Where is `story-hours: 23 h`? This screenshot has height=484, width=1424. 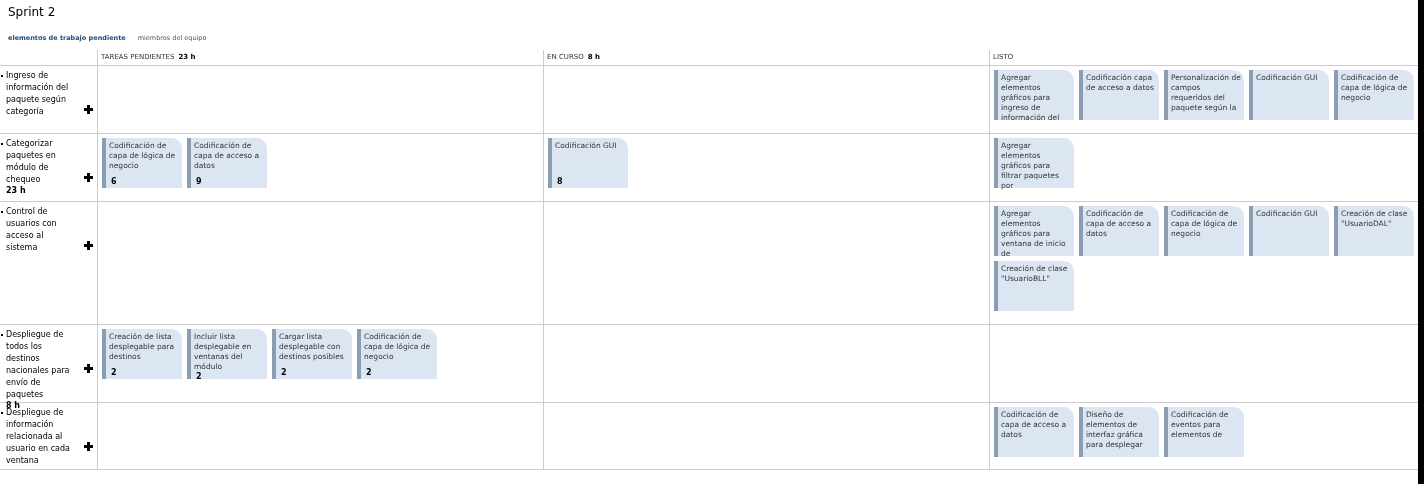
story-hours: 23 h is located at coordinates (16, 191).